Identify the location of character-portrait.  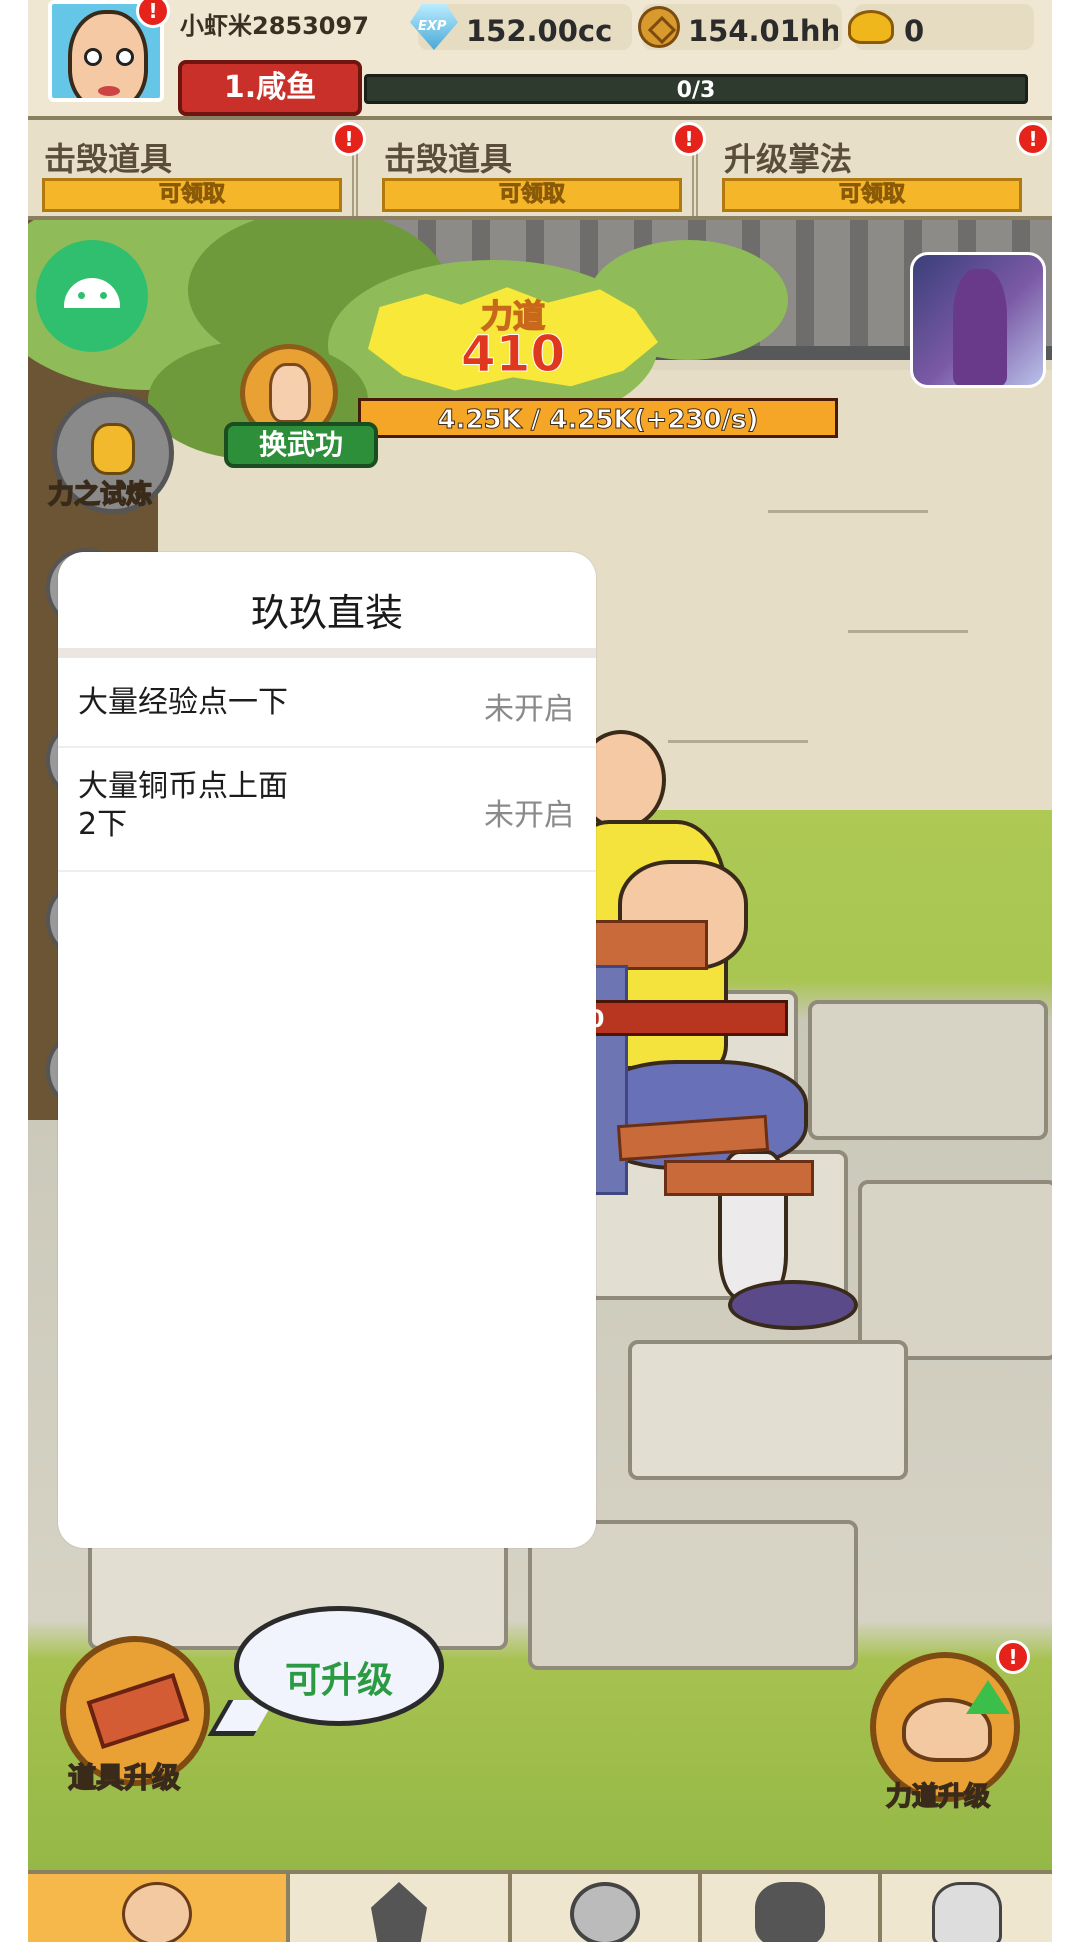
(978, 320).